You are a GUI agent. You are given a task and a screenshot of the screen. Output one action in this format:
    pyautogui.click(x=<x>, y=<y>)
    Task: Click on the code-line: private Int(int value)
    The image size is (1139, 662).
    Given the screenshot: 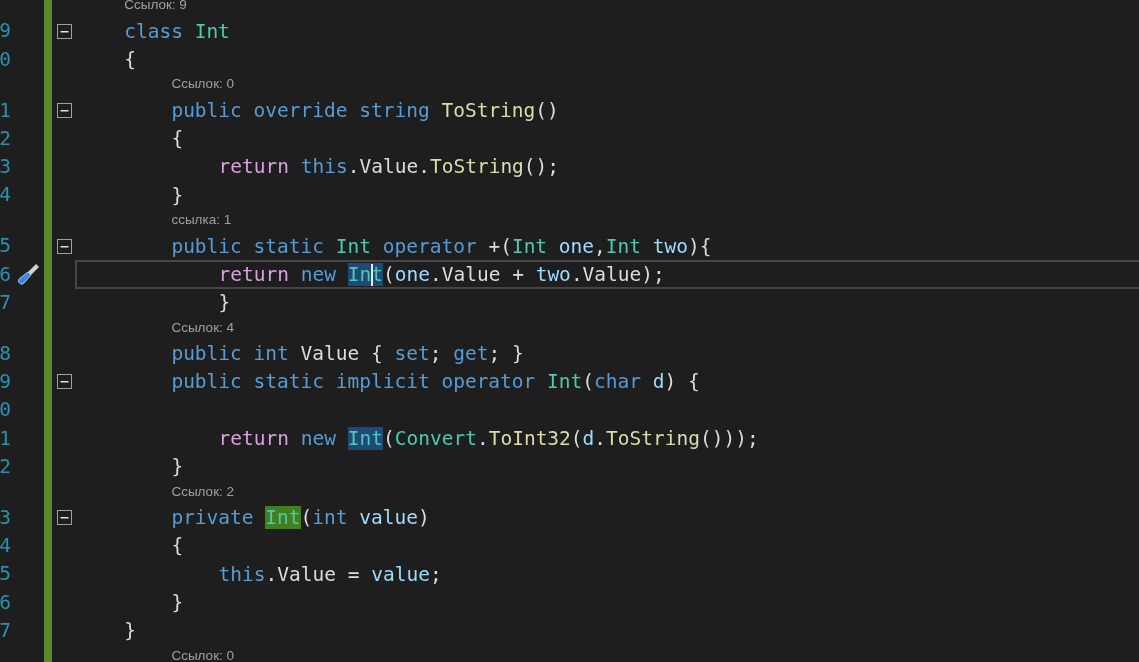 What is the action you would take?
    pyautogui.click(x=300, y=518)
    